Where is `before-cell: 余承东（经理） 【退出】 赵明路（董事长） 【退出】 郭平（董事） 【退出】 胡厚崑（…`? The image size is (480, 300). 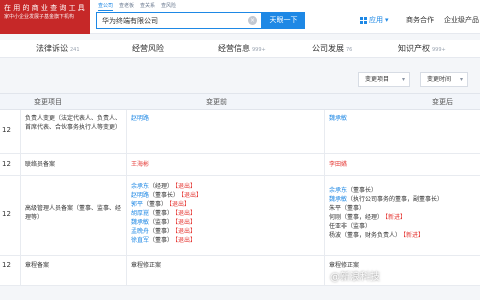
before-cell: 余承东（经理） 【退出】 赵明路（董事长） 【退出】 郭平（董事） 【退出】 胡厚崑（… is located at coordinates (225, 215).